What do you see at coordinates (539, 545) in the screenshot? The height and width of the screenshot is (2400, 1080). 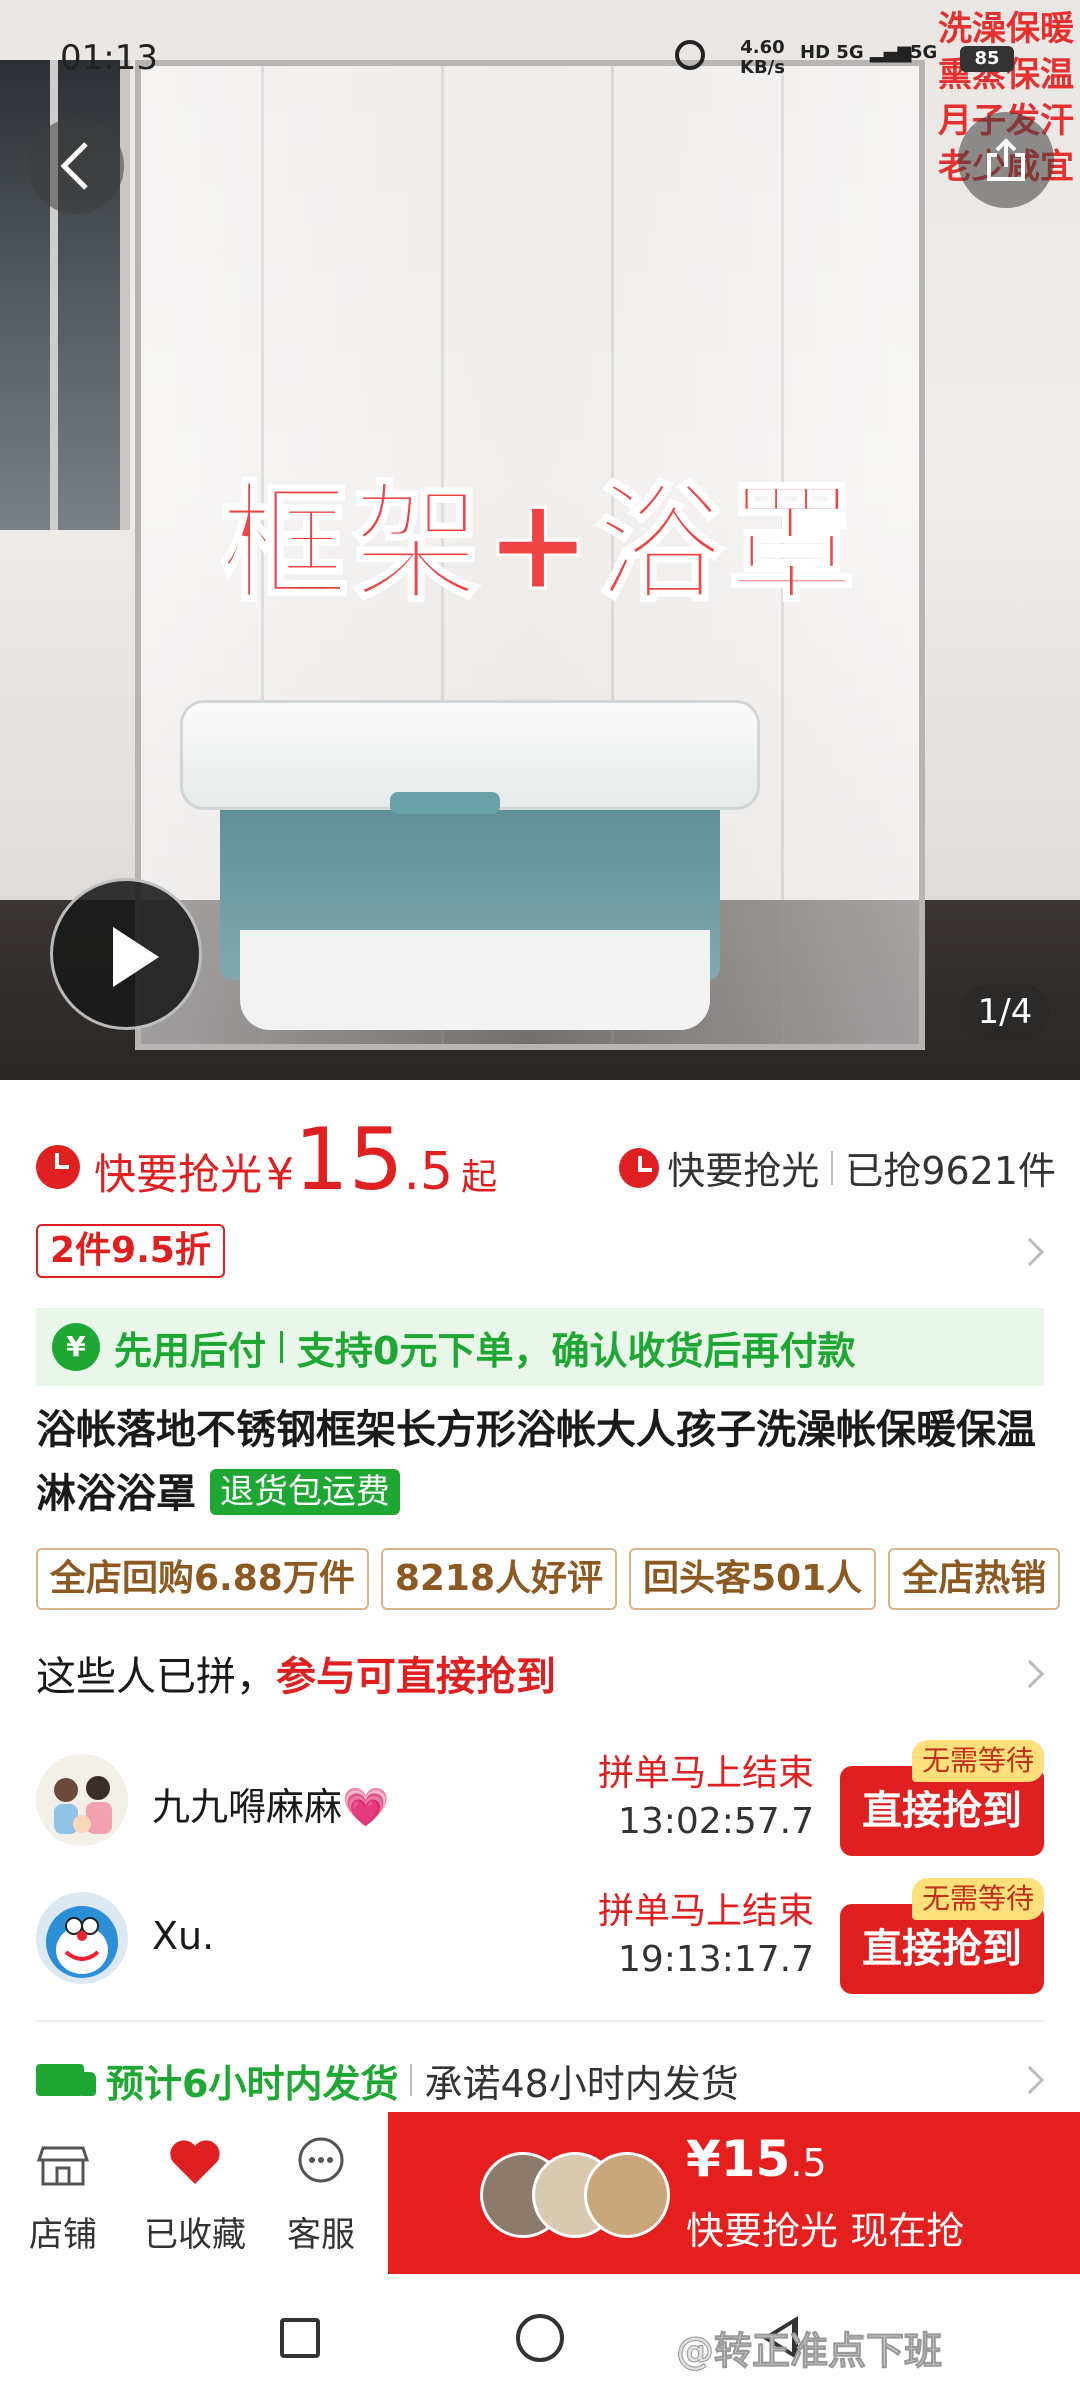 I see `image-overlay-title: 框架+浴罩` at bounding box center [539, 545].